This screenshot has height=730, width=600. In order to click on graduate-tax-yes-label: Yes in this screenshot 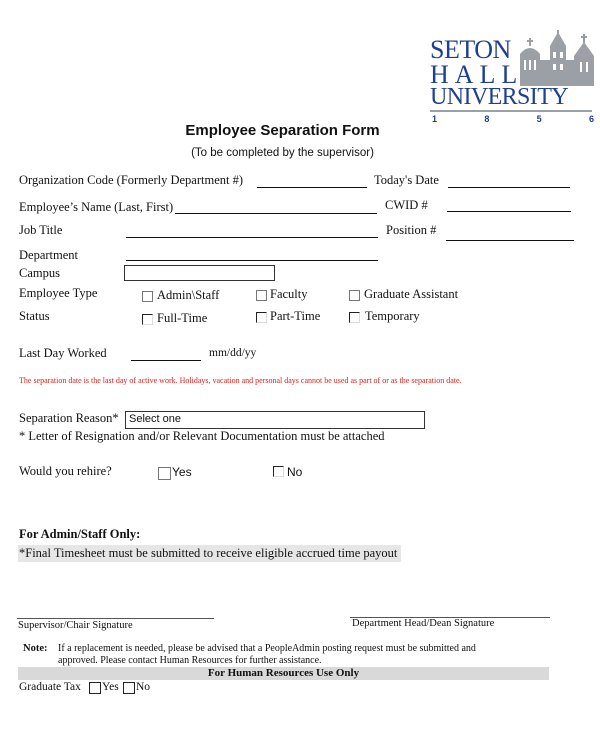, I will do `click(110, 687)`.